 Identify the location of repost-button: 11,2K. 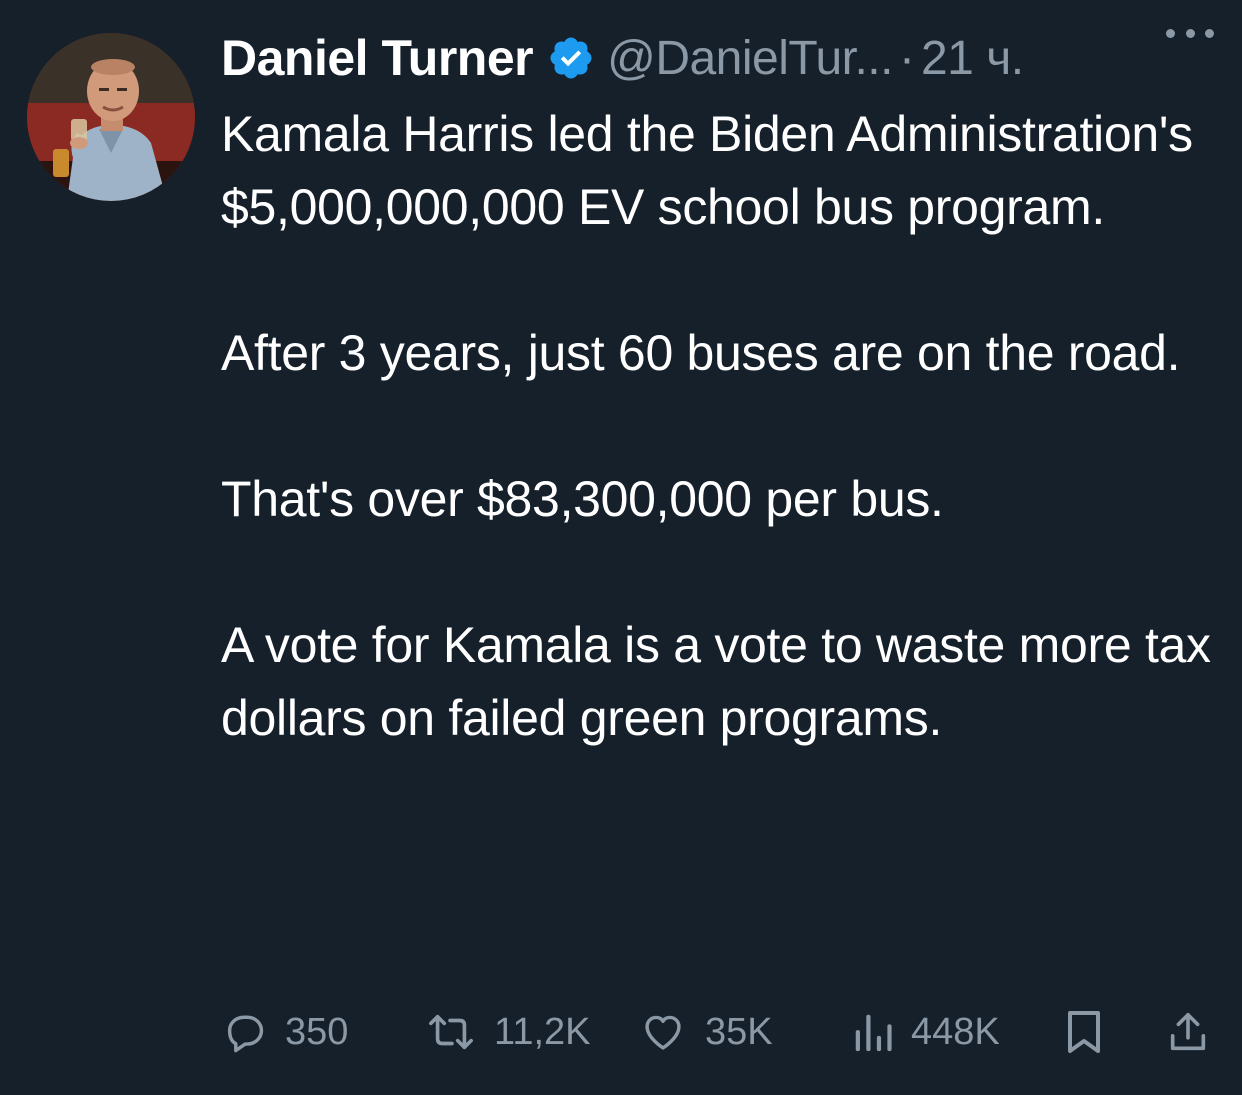
(508, 1032).